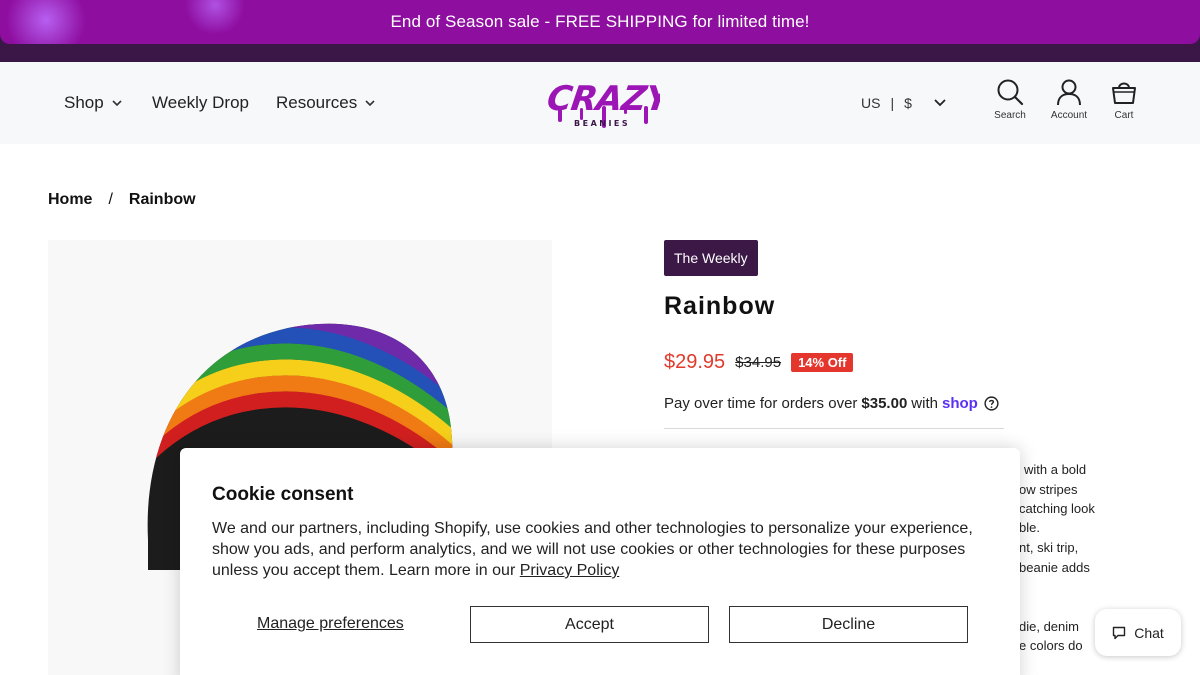 Image resolution: width=1200 pixels, height=675 pixels. Describe the element at coordinates (720, 306) in the screenshot. I see `product-title: Rainbow` at that location.